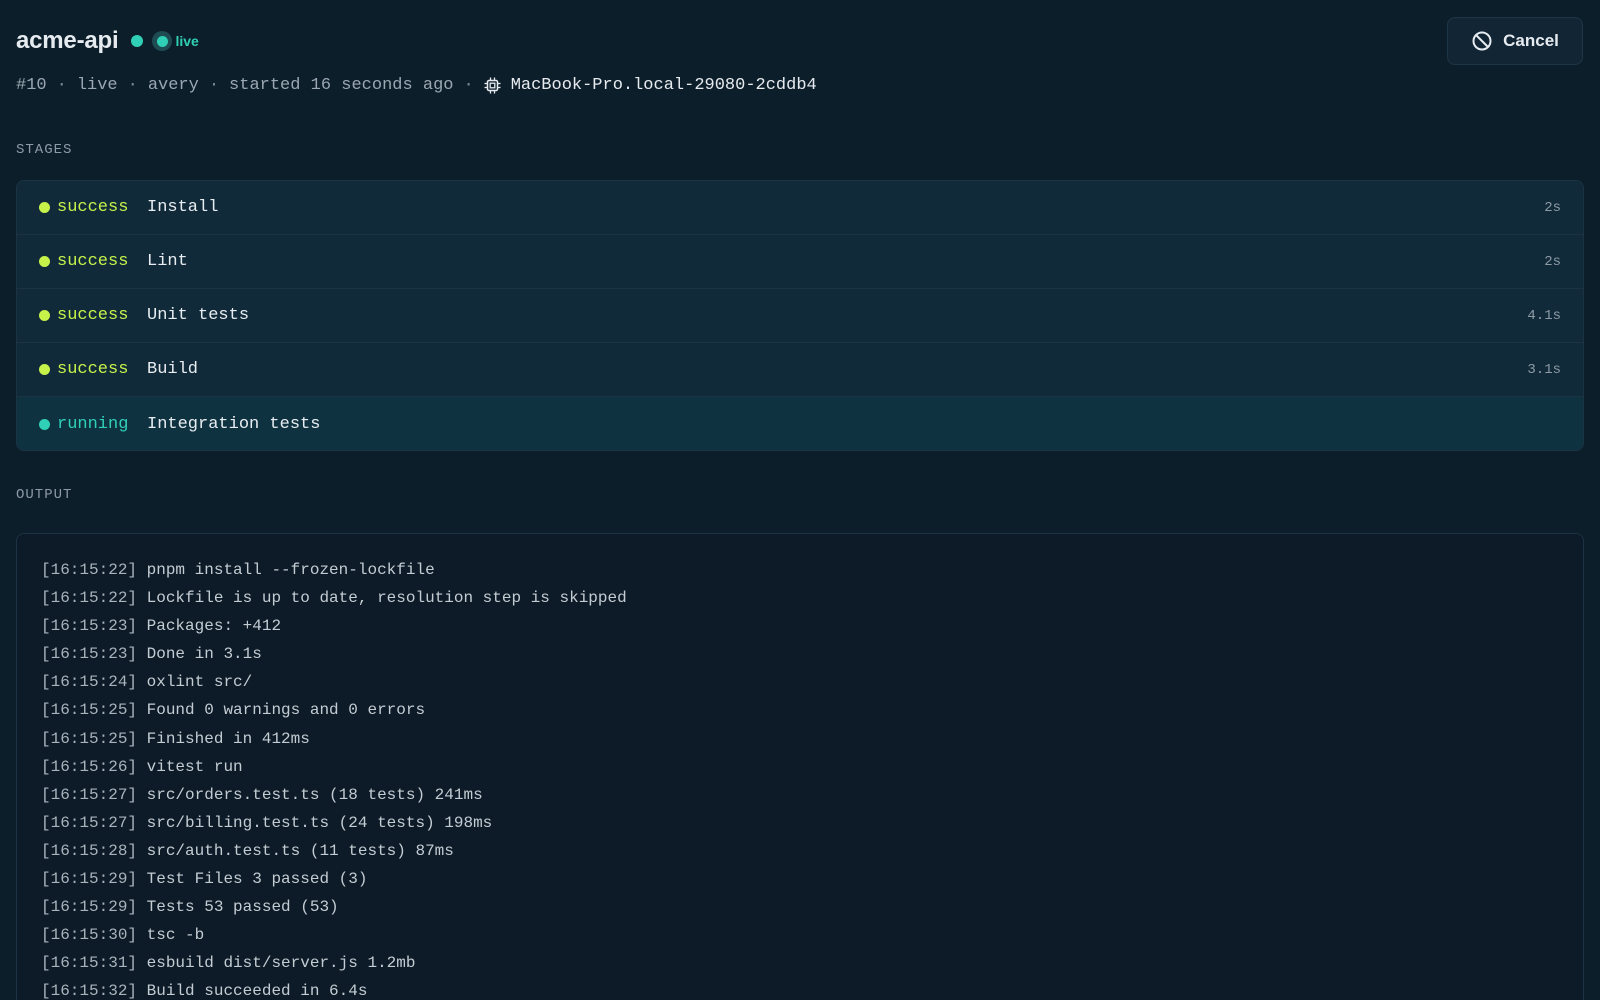  I want to click on log-line: [16:15:30] tsc -b, so click(800, 935).